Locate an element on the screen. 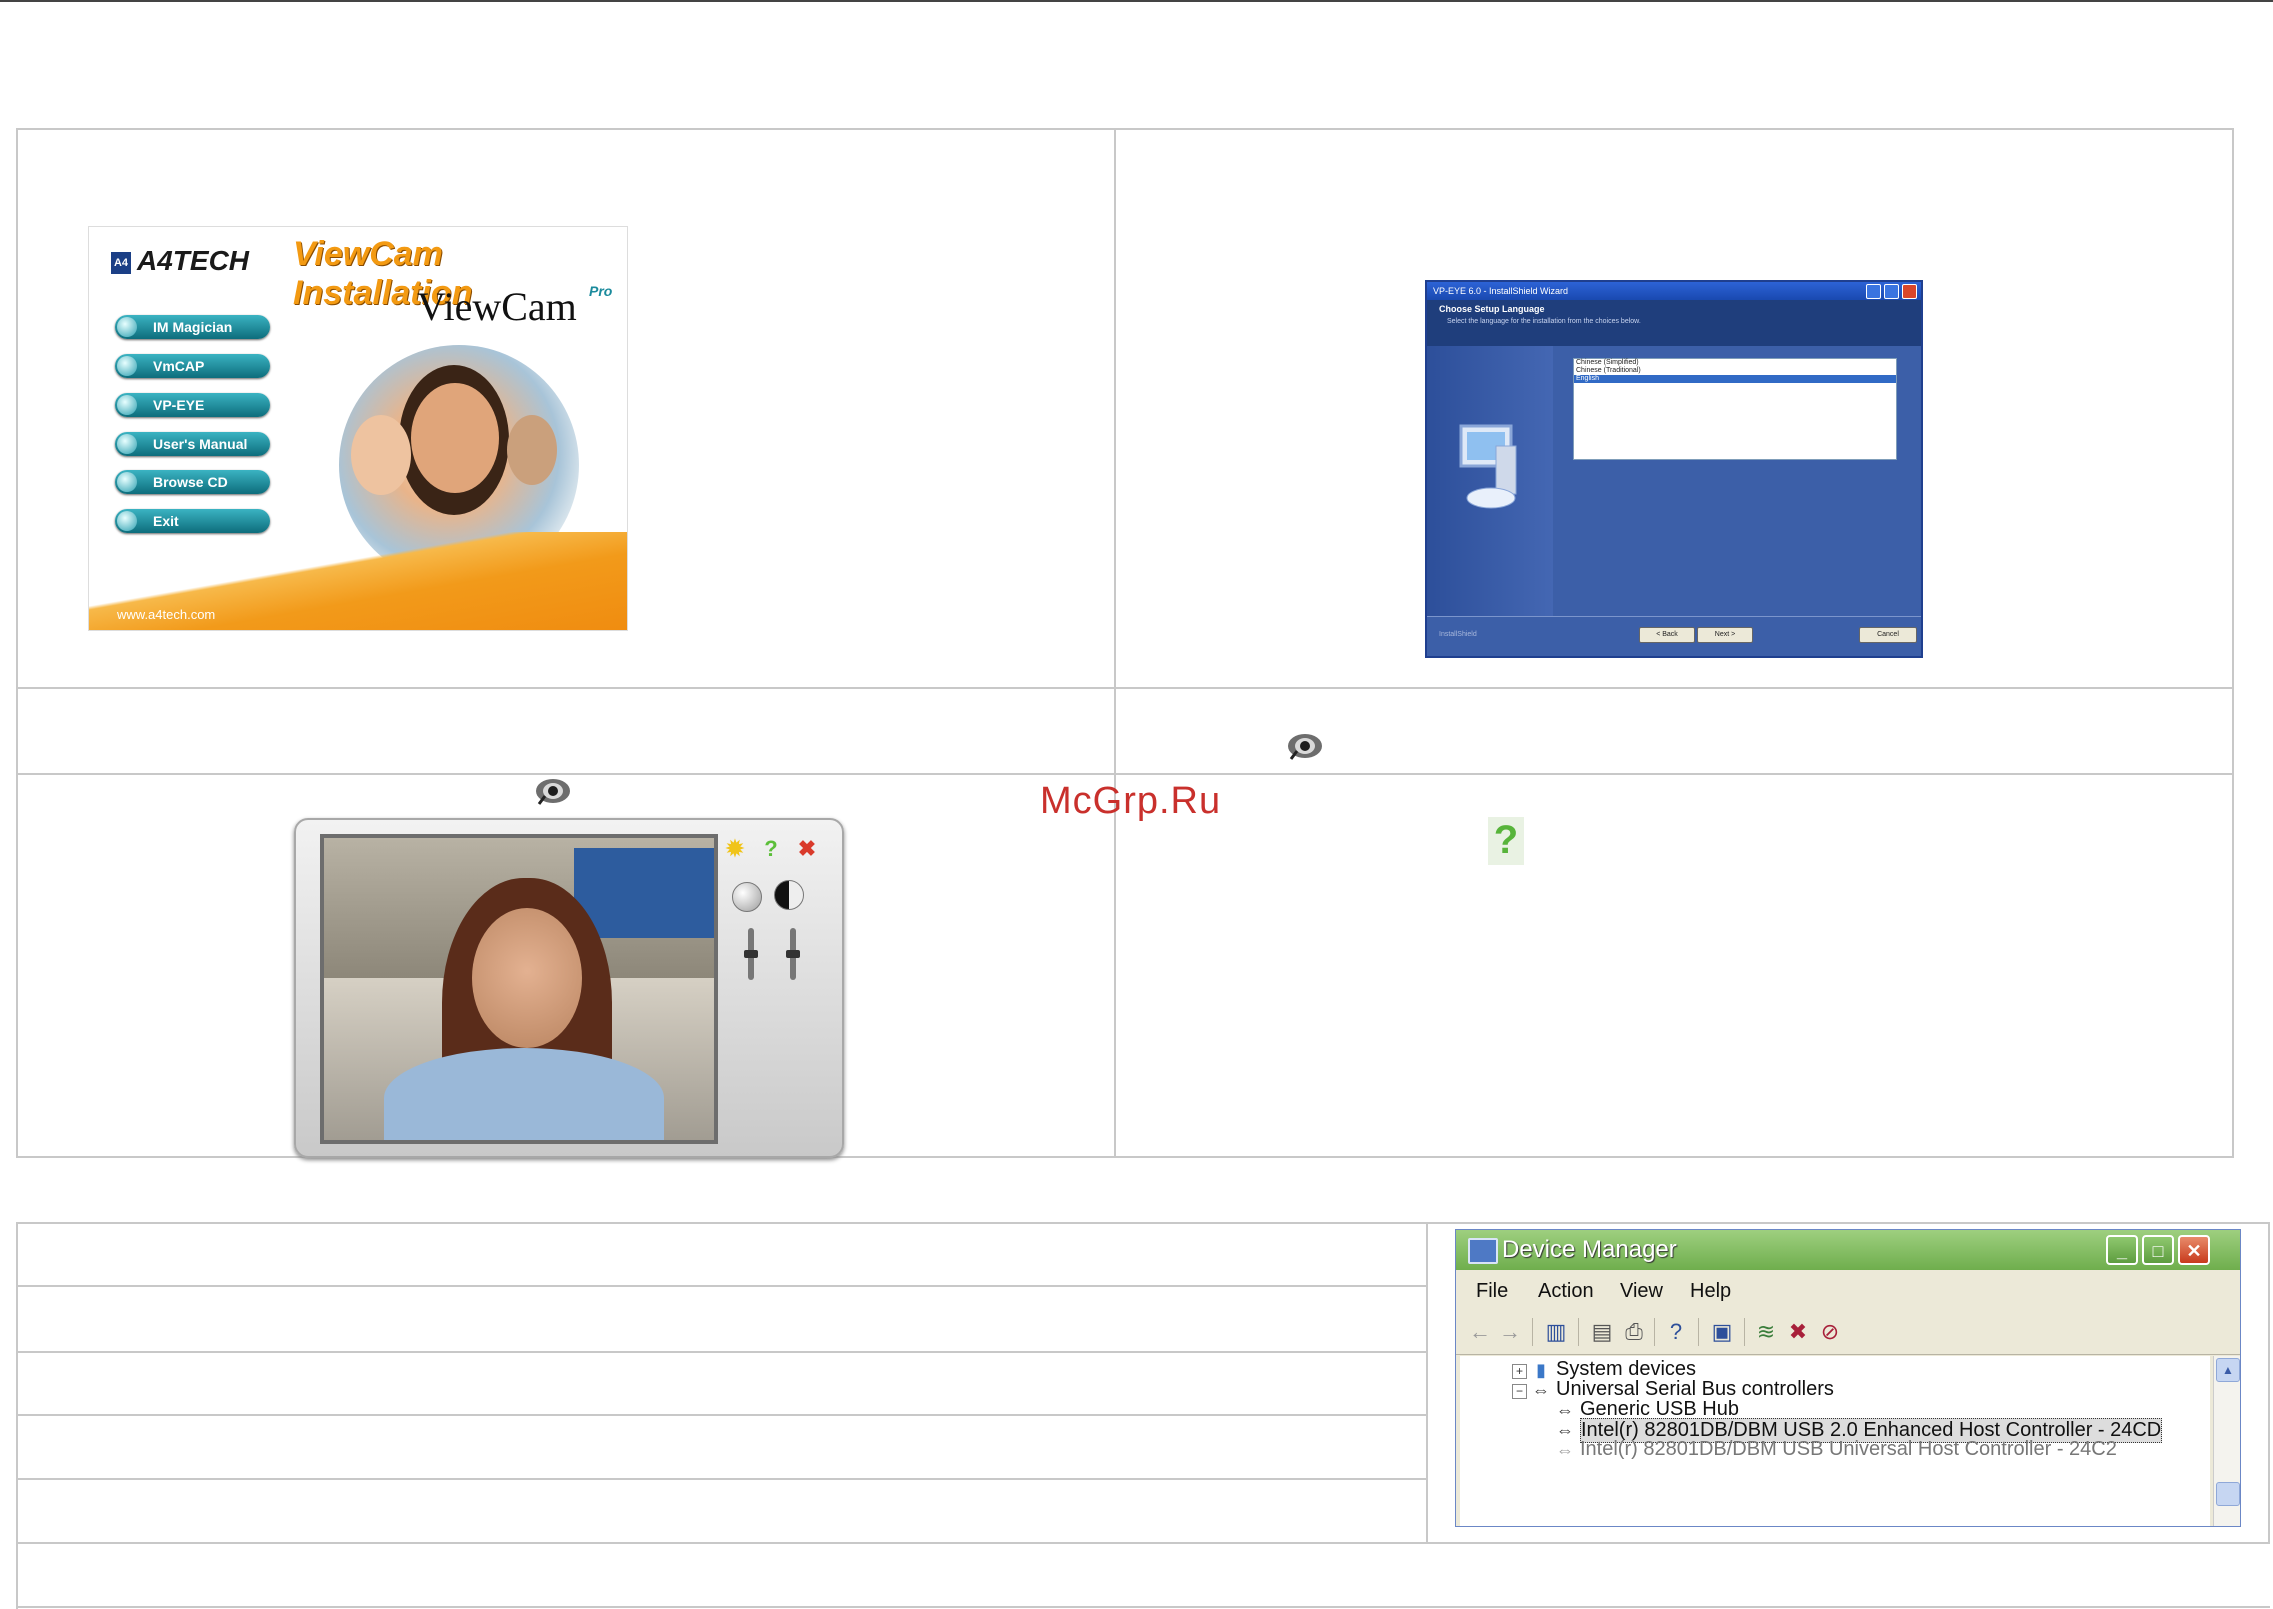 The height and width of the screenshot is (1609, 2273). upper-table-divider is located at coordinates (1115, 643).